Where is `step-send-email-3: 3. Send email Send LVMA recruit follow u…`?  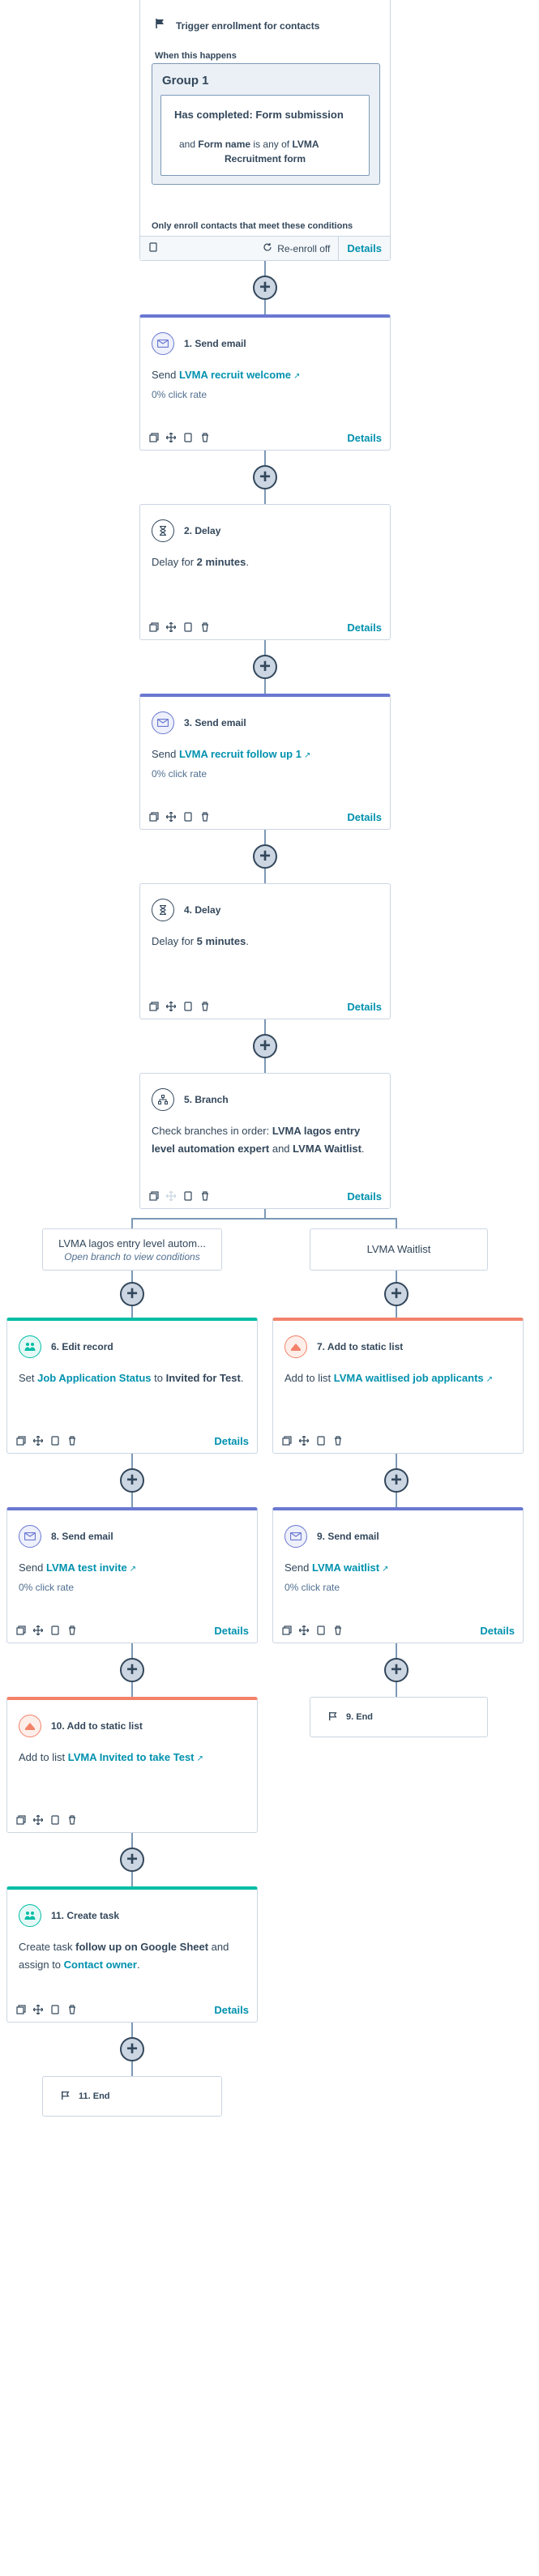
step-send-email-3: 3. Send email Send LVMA recruit follow u… is located at coordinates (265, 762).